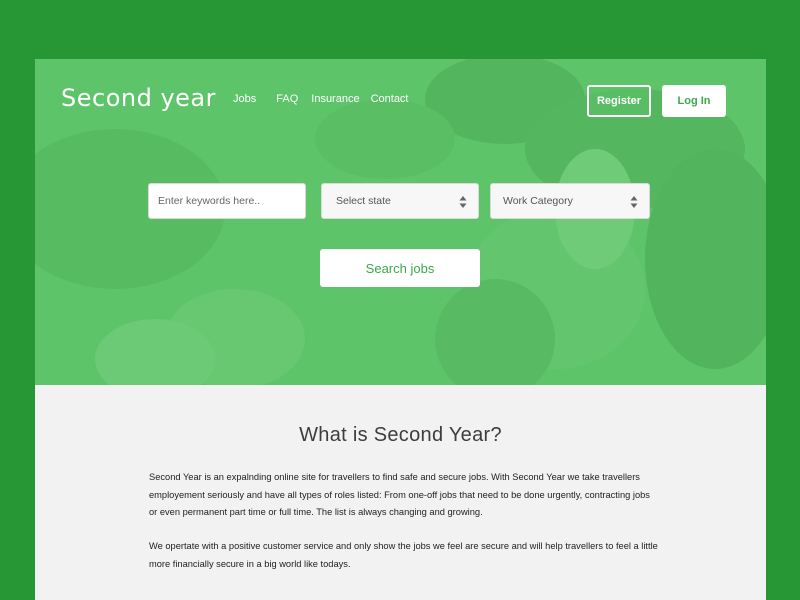  Describe the element at coordinates (619, 101) in the screenshot. I see `register-button: Register` at that location.